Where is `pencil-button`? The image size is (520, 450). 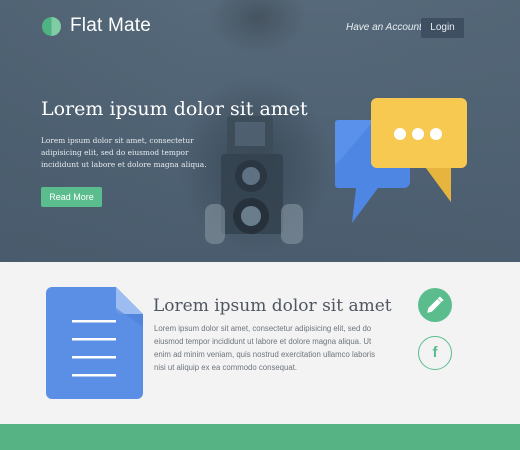
pencil-button is located at coordinates (435, 305).